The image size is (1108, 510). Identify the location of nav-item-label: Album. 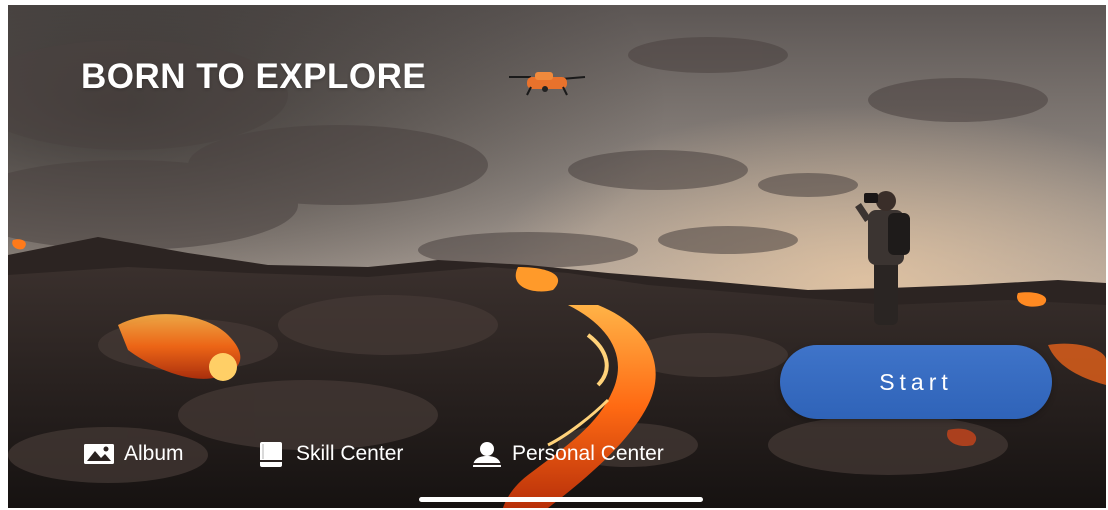
(154, 453).